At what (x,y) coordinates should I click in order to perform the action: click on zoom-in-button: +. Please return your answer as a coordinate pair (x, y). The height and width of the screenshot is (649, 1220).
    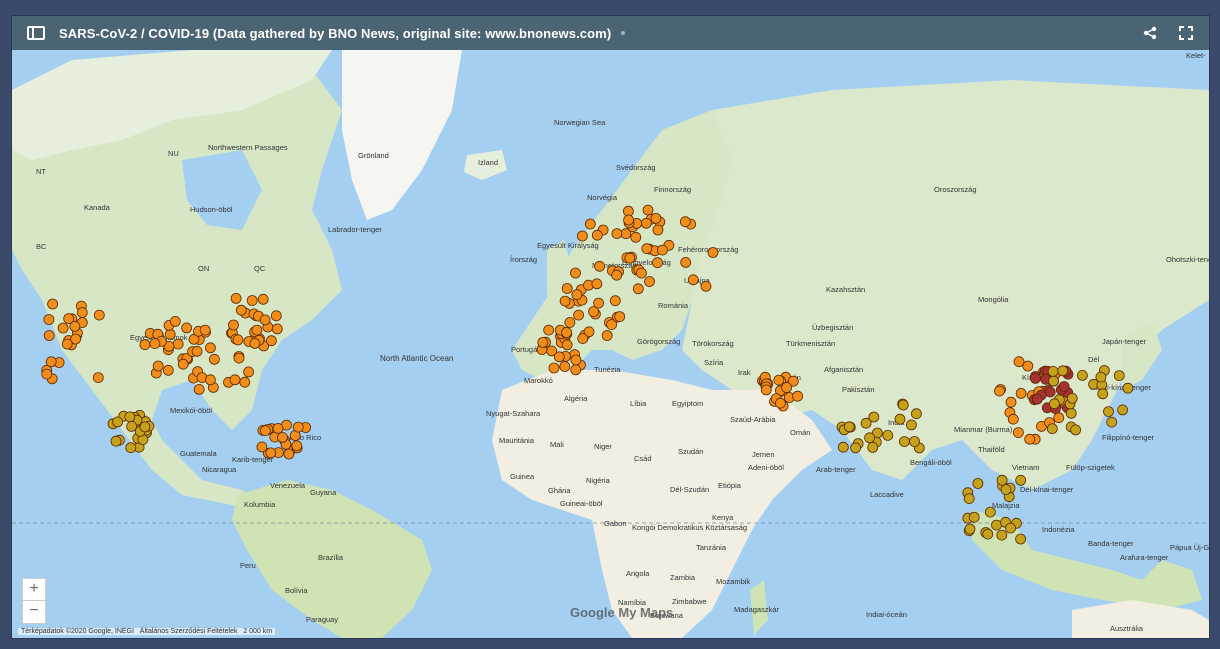
    Looking at the image, I should click on (34, 590).